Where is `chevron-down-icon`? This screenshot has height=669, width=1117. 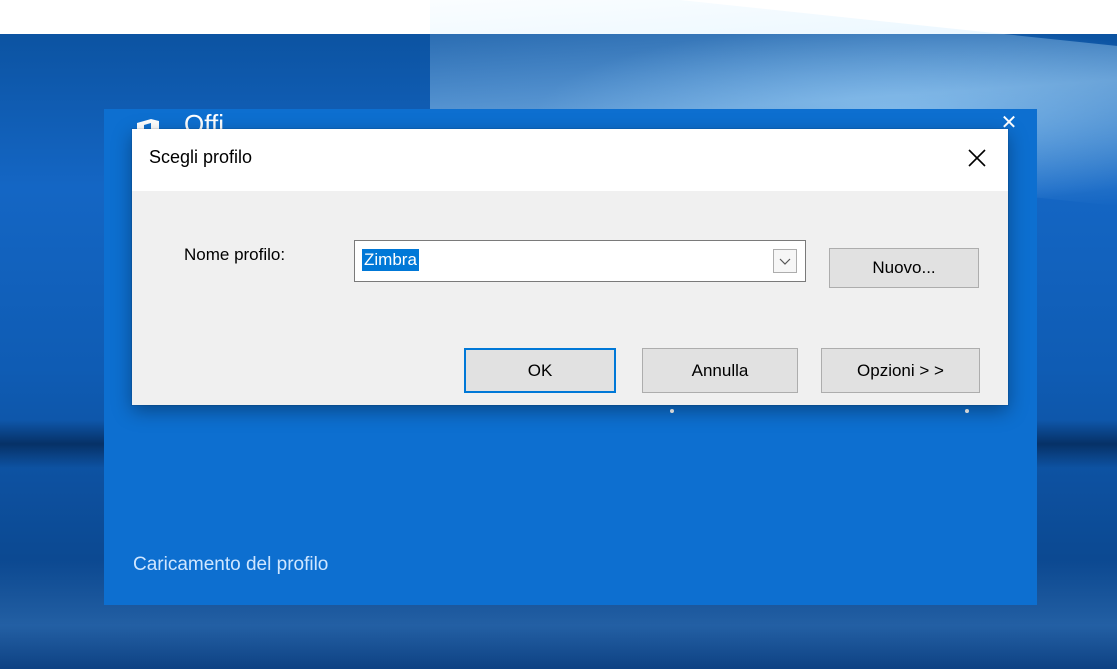 chevron-down-icon is located at coordinates (785, 261).